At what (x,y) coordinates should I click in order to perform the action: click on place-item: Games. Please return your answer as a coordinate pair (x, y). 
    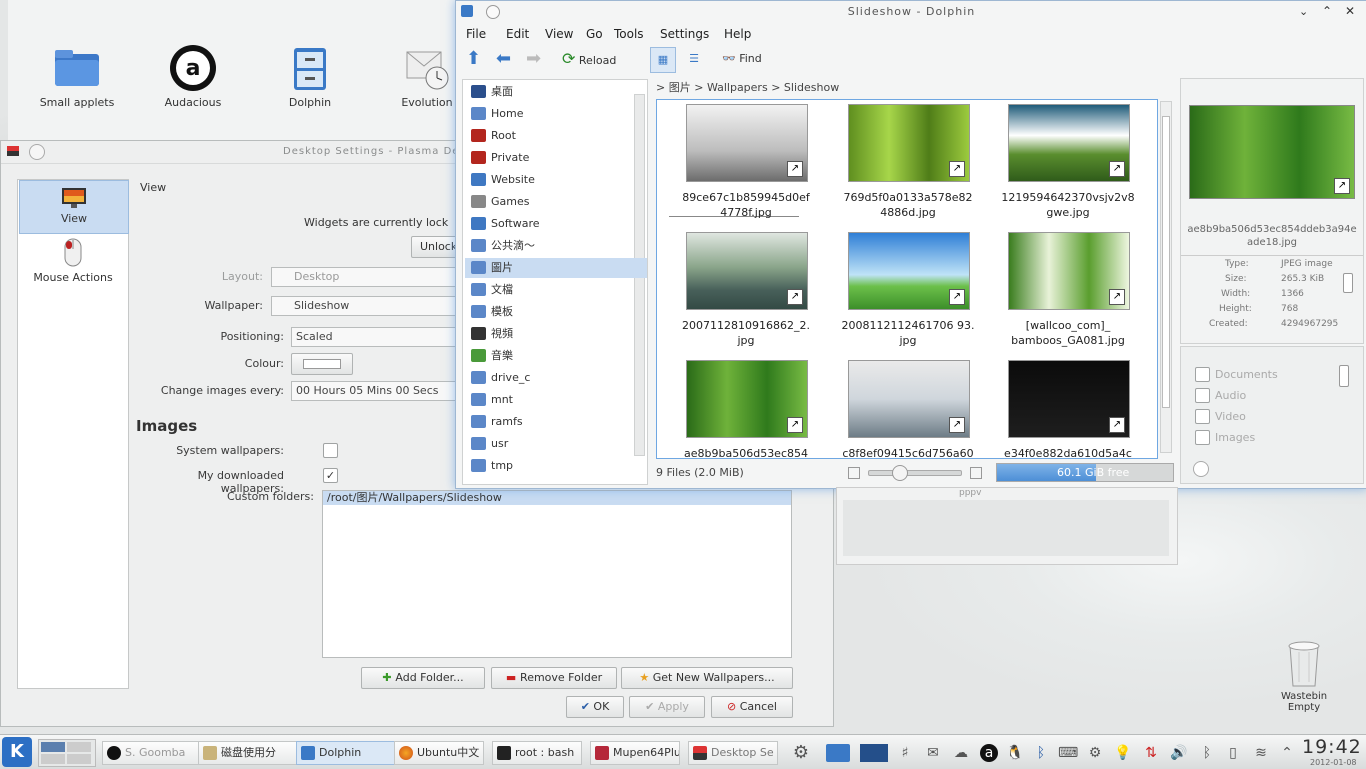
    Looking at the image, I should click on (556, 202).